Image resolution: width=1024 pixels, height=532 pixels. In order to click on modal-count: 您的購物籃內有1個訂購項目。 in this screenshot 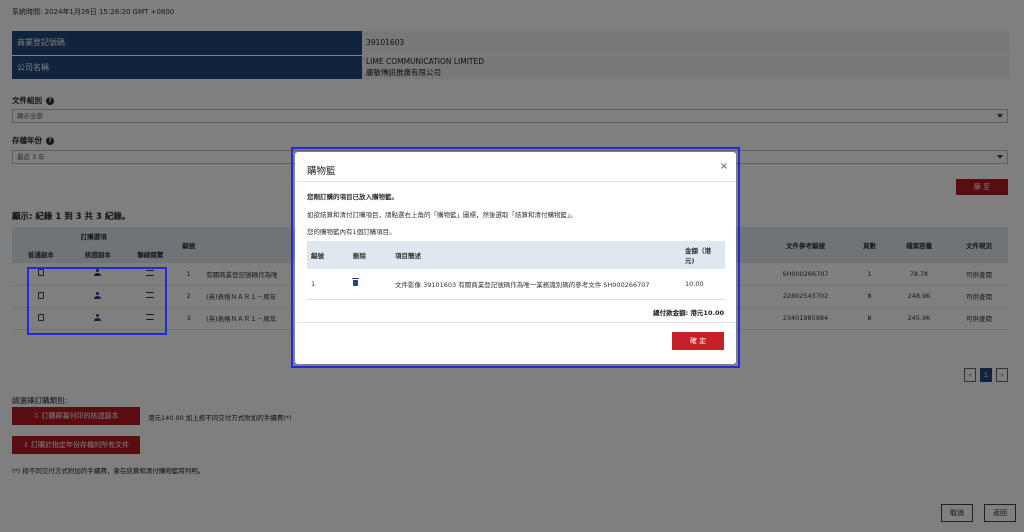, I will do `click(351, 232)`.